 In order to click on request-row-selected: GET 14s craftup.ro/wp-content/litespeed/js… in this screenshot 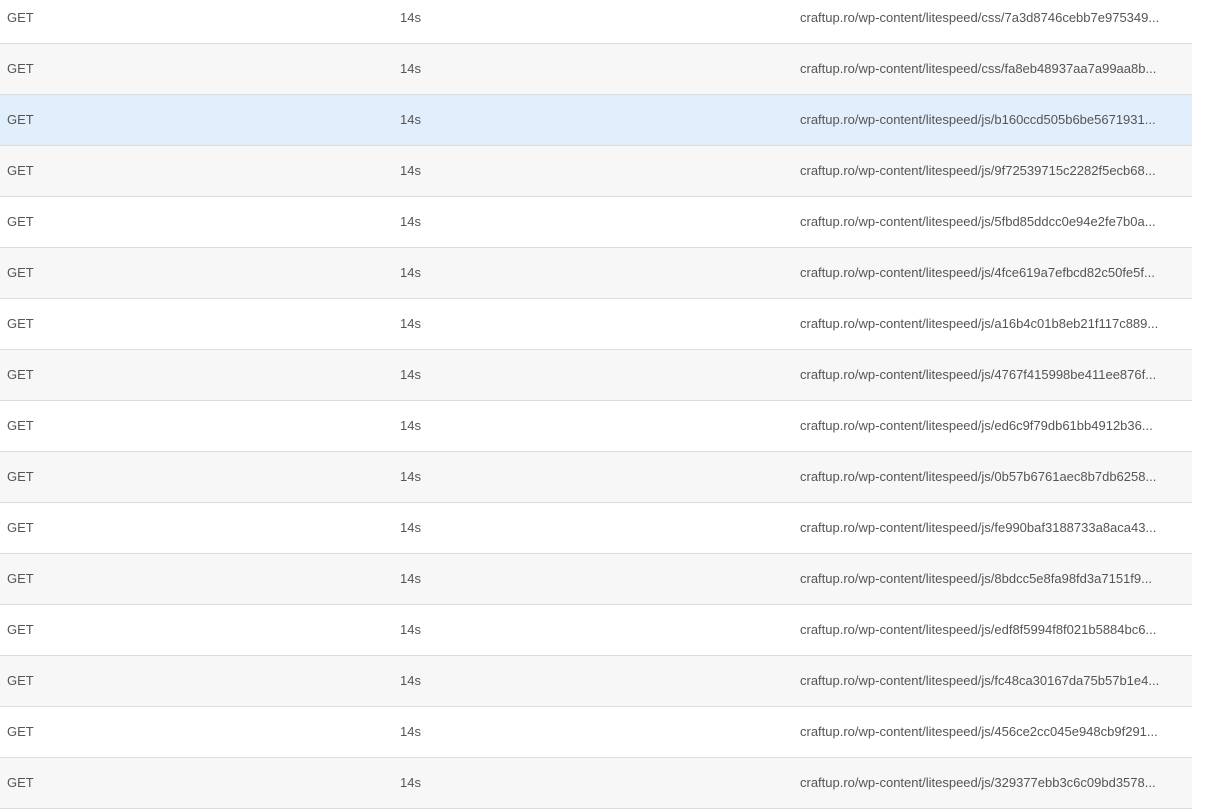, I will do `click(596, 120)`.